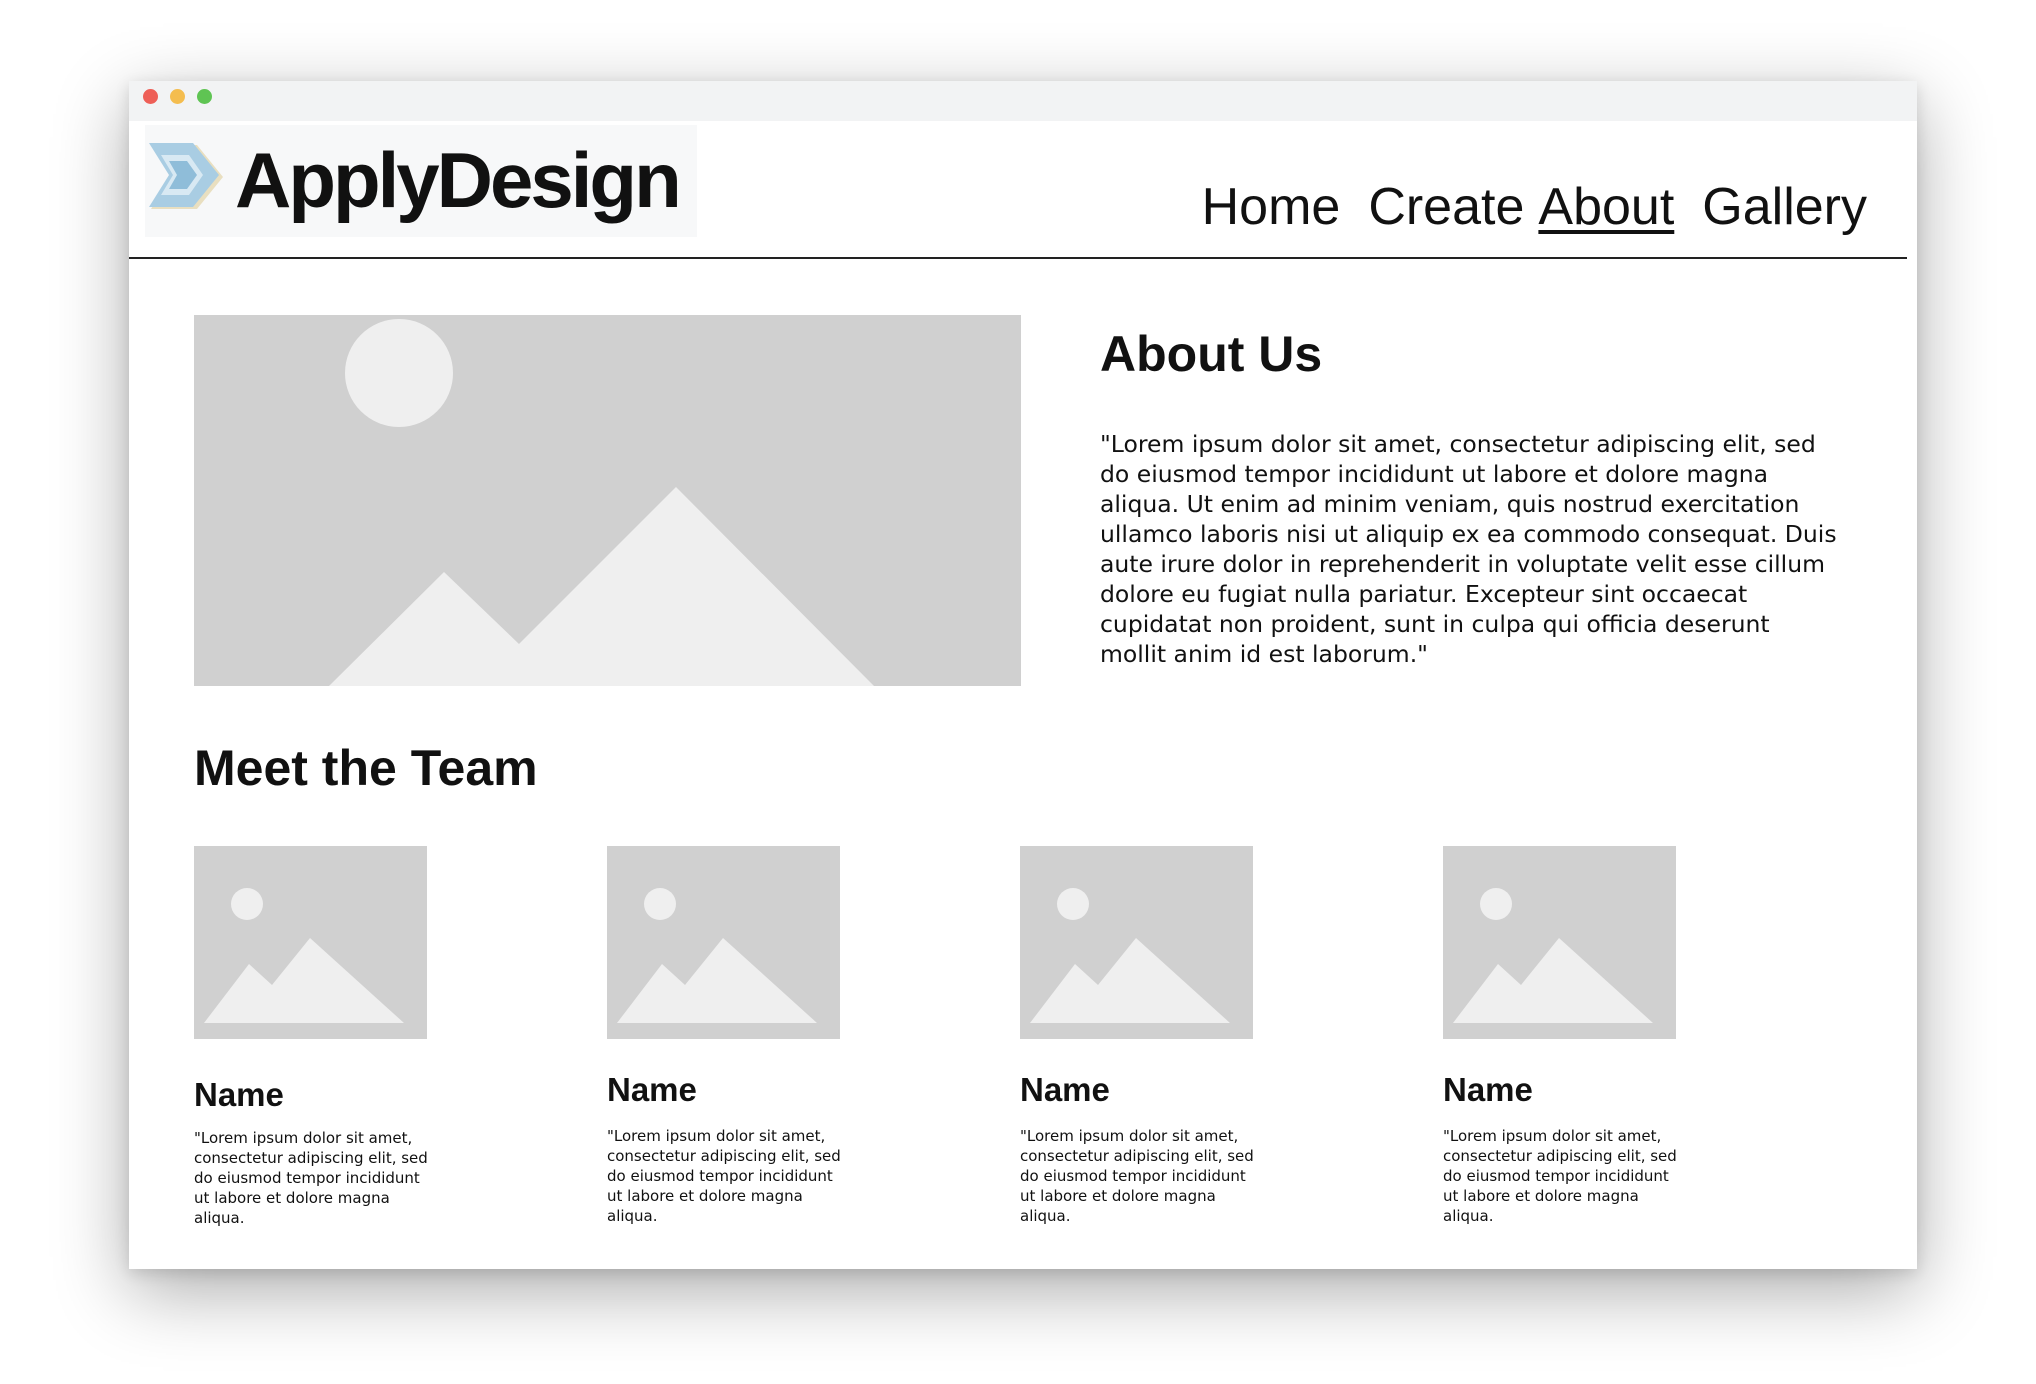  Describe the element at coordinates (1446, 207) in the screenshot. I see `nav-create-link: Create` at that location.